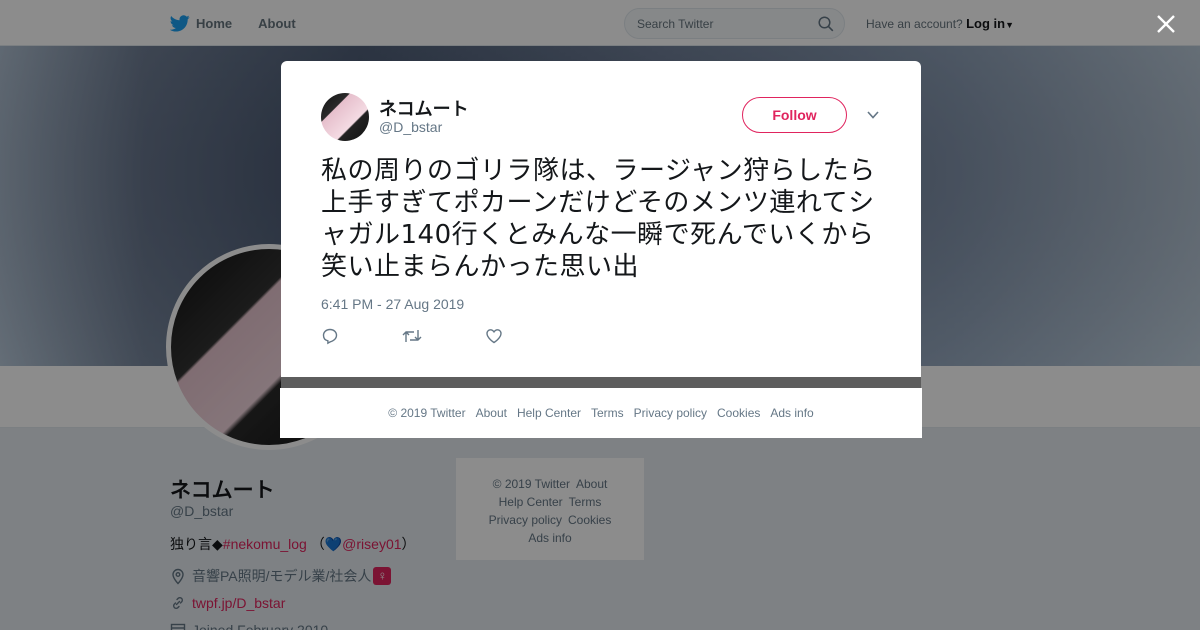  I want to click on like-action, so click(494, 336).